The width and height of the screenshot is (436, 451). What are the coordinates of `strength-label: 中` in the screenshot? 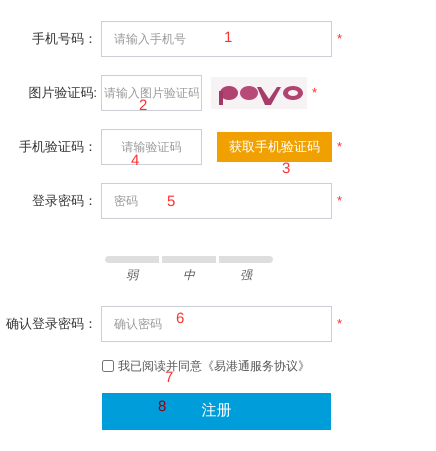 It's located at (189, 275).